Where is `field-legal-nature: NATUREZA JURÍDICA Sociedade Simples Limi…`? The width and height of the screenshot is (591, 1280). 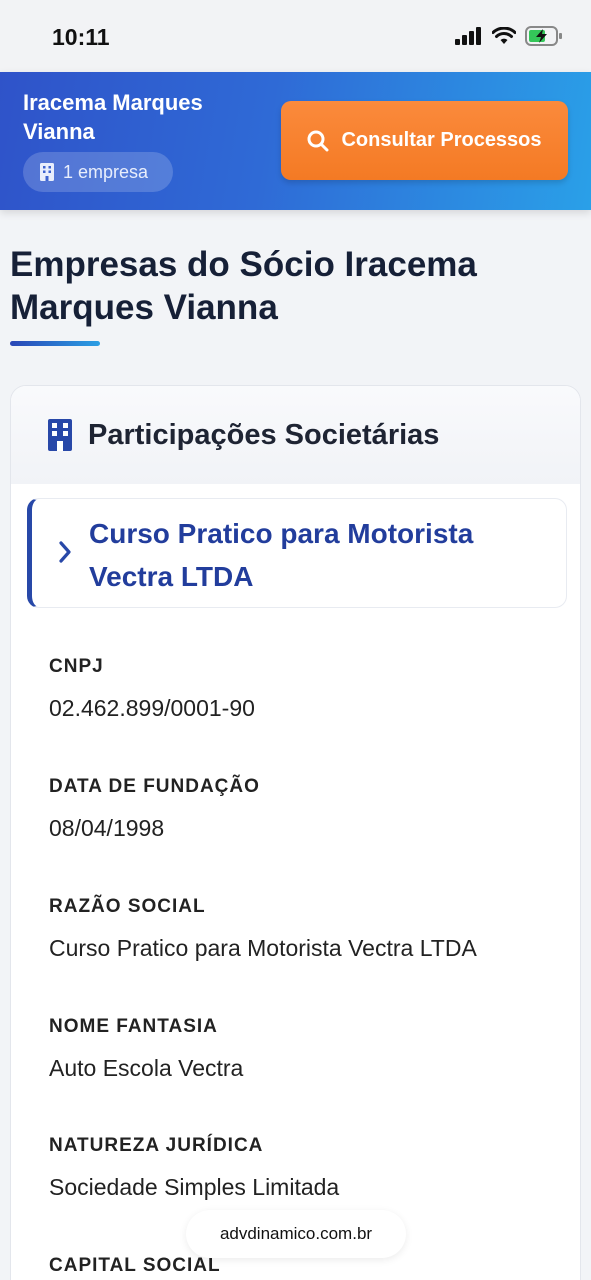
field-legal-nature: NATUREZA JURÍDICA Sociedade Simples Limi… is located at coordinates (309, 1168).